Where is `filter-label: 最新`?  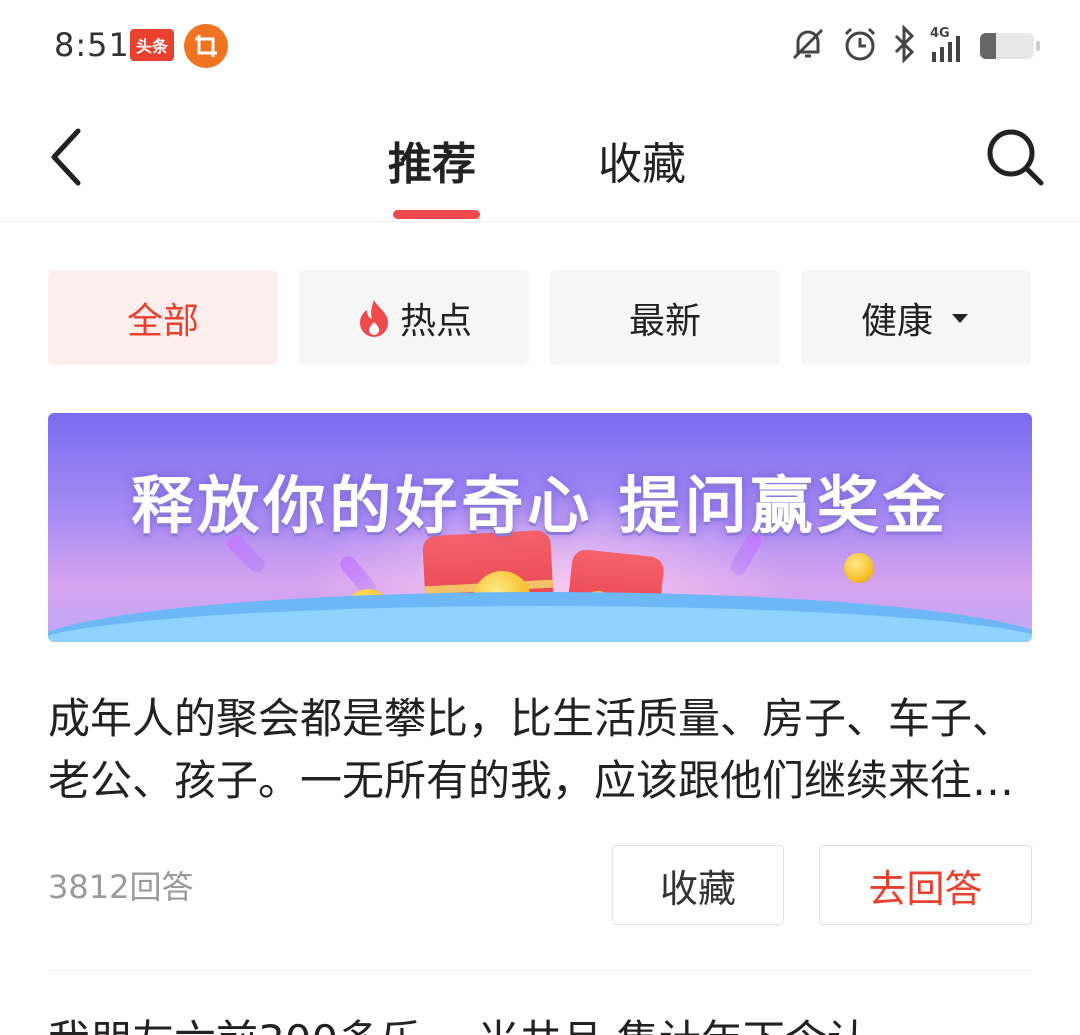
filter-label: 最新 is located at coordinates (664, 321).